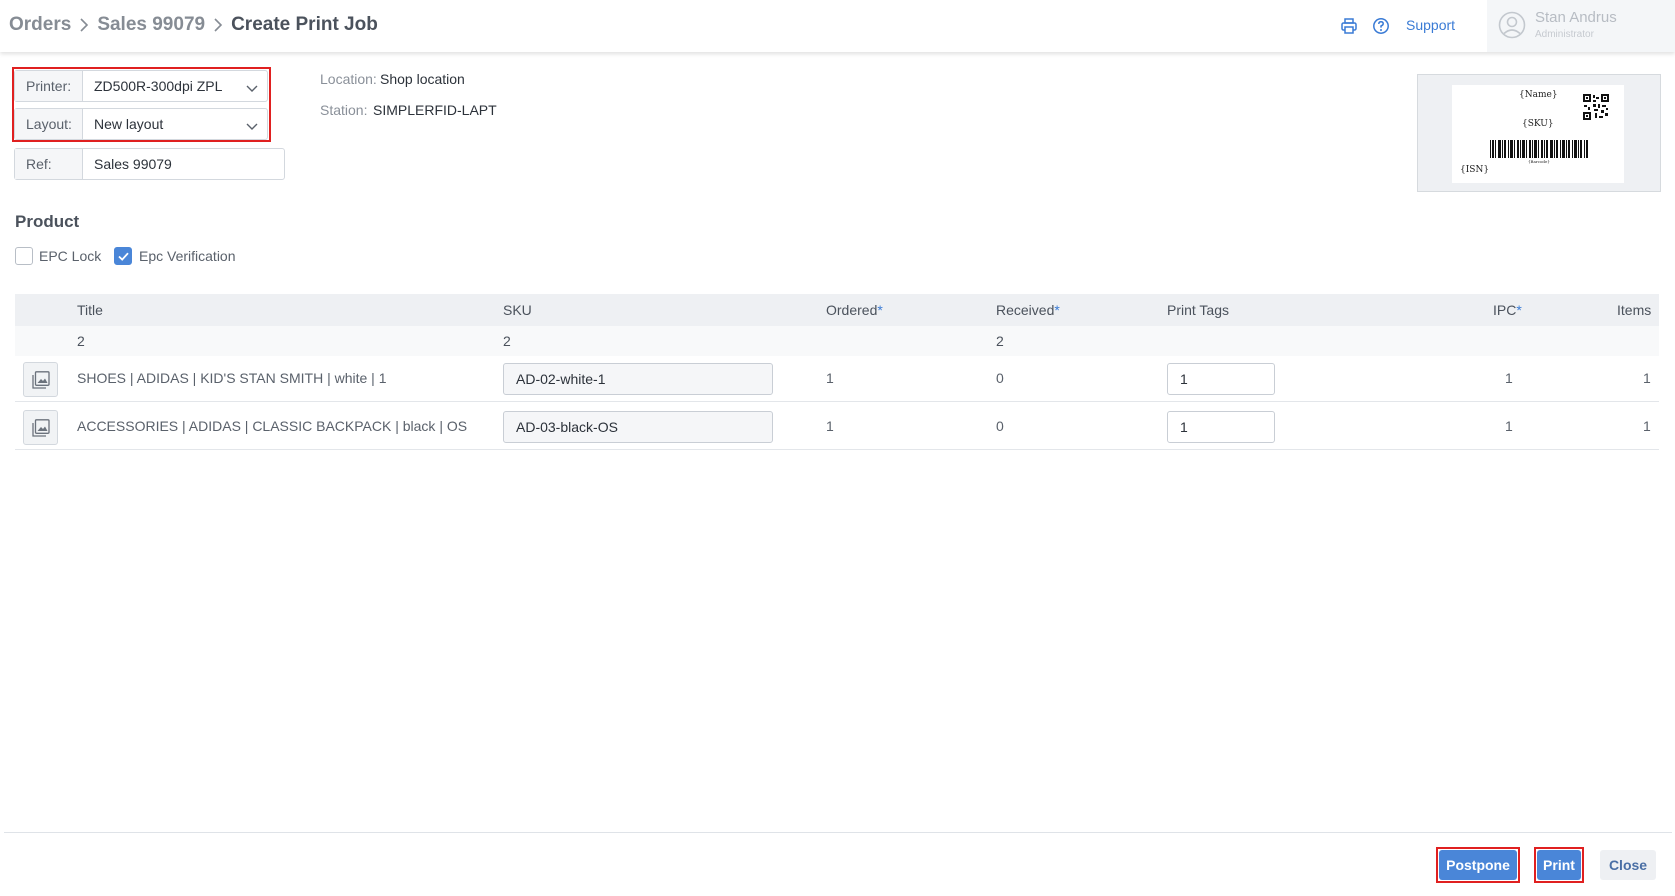  I want to click on user-icon, so click(1512, 25).